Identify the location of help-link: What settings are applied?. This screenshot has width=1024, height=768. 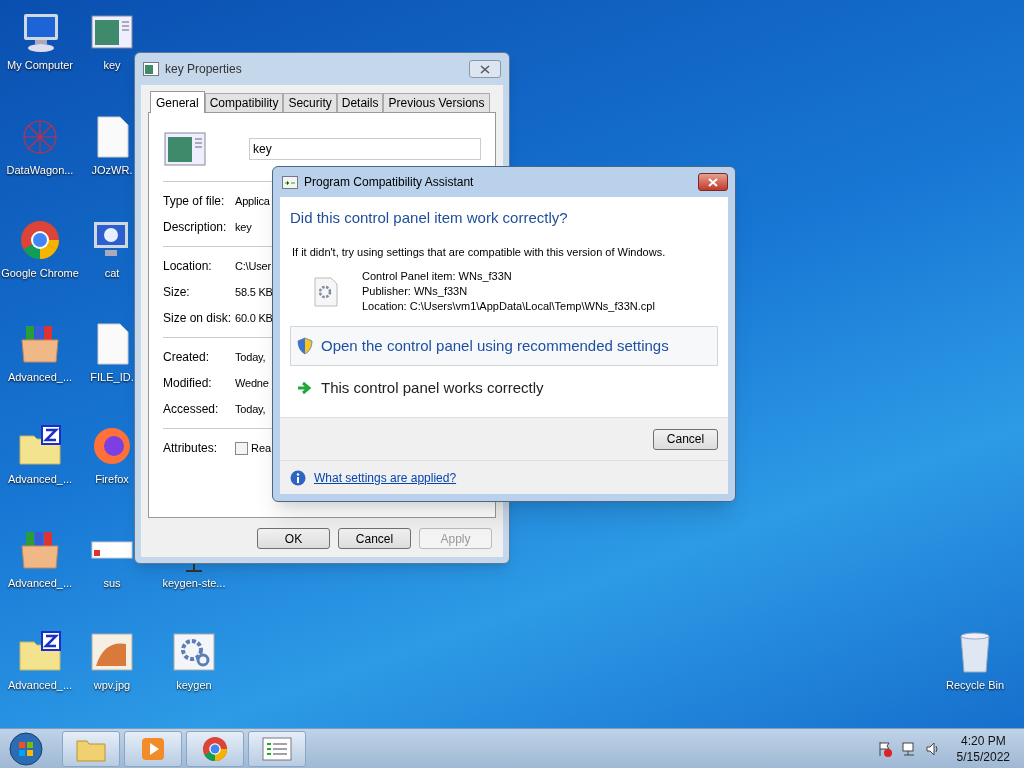
(385, 477).